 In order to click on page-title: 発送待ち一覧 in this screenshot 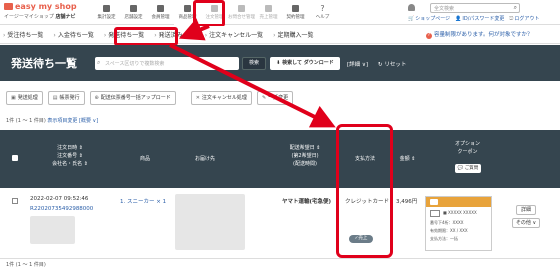, I will do `click(44, 63)`.